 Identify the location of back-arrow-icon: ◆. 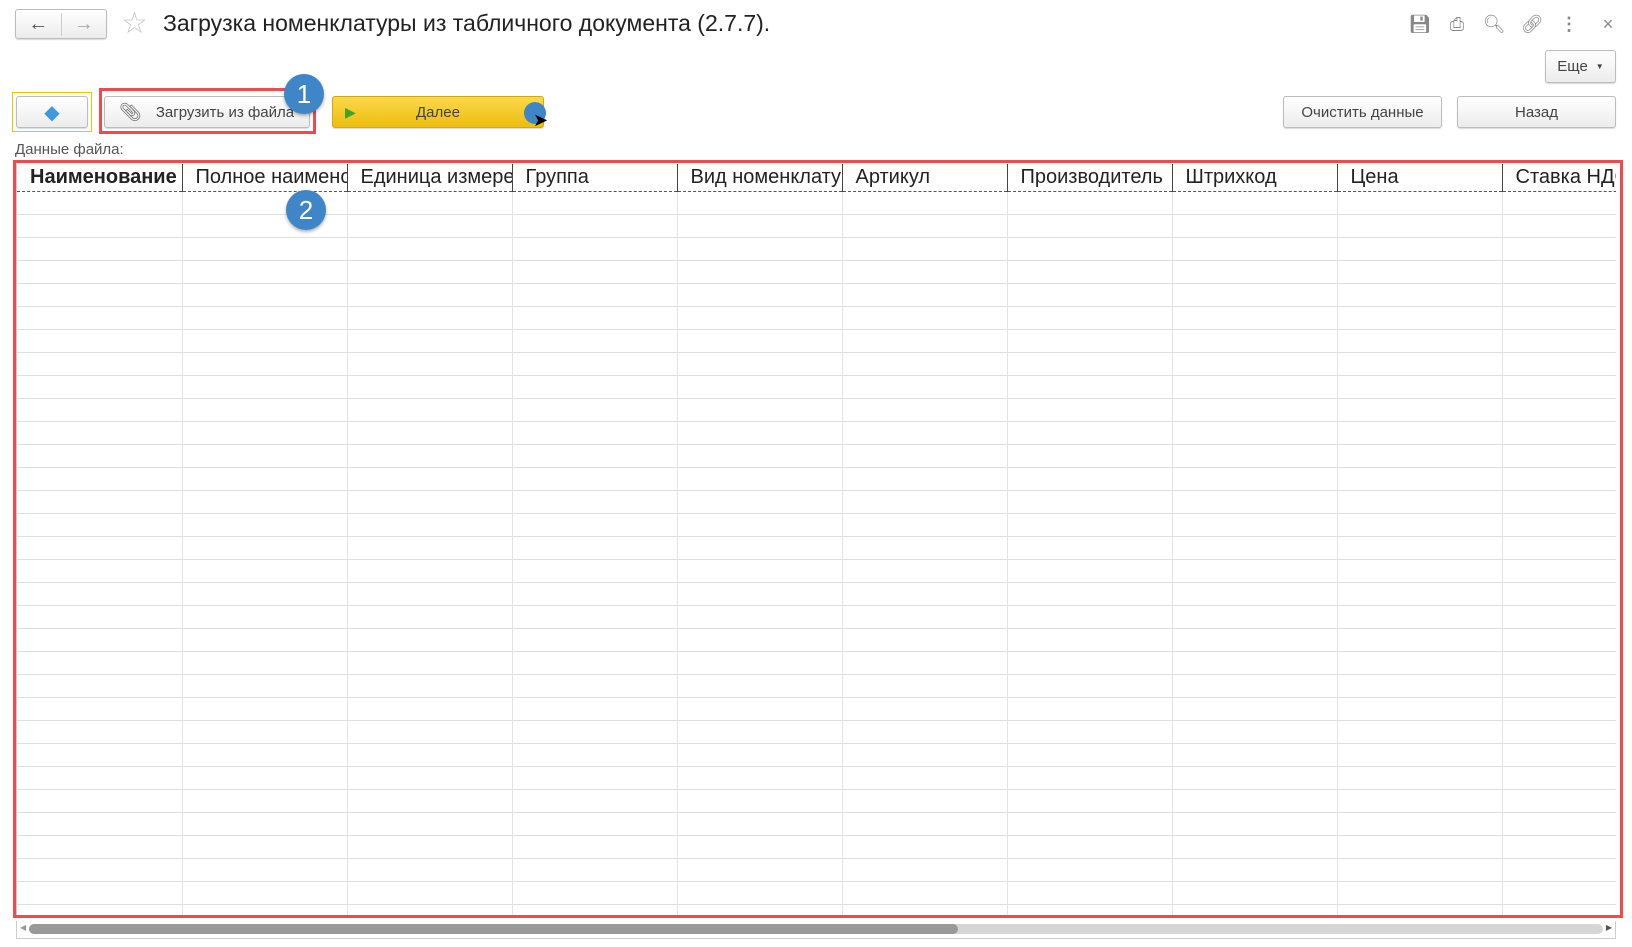
(52, 112).